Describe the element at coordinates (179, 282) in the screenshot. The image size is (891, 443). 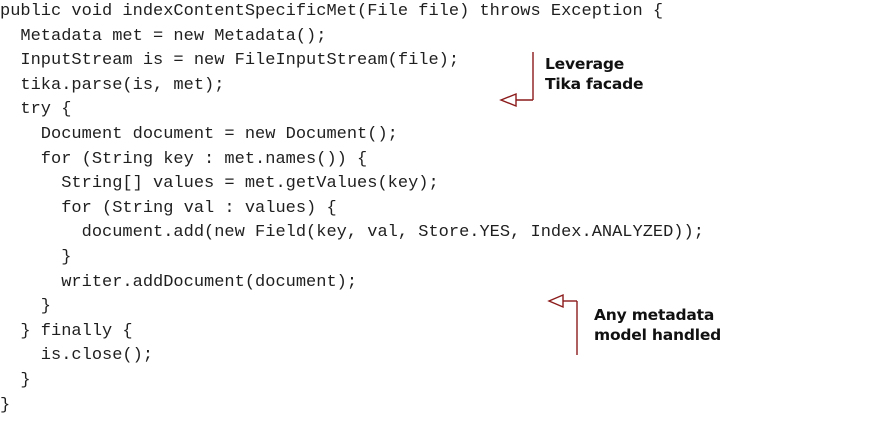
I see `code-line: writer.addDocument(document);` at that location.